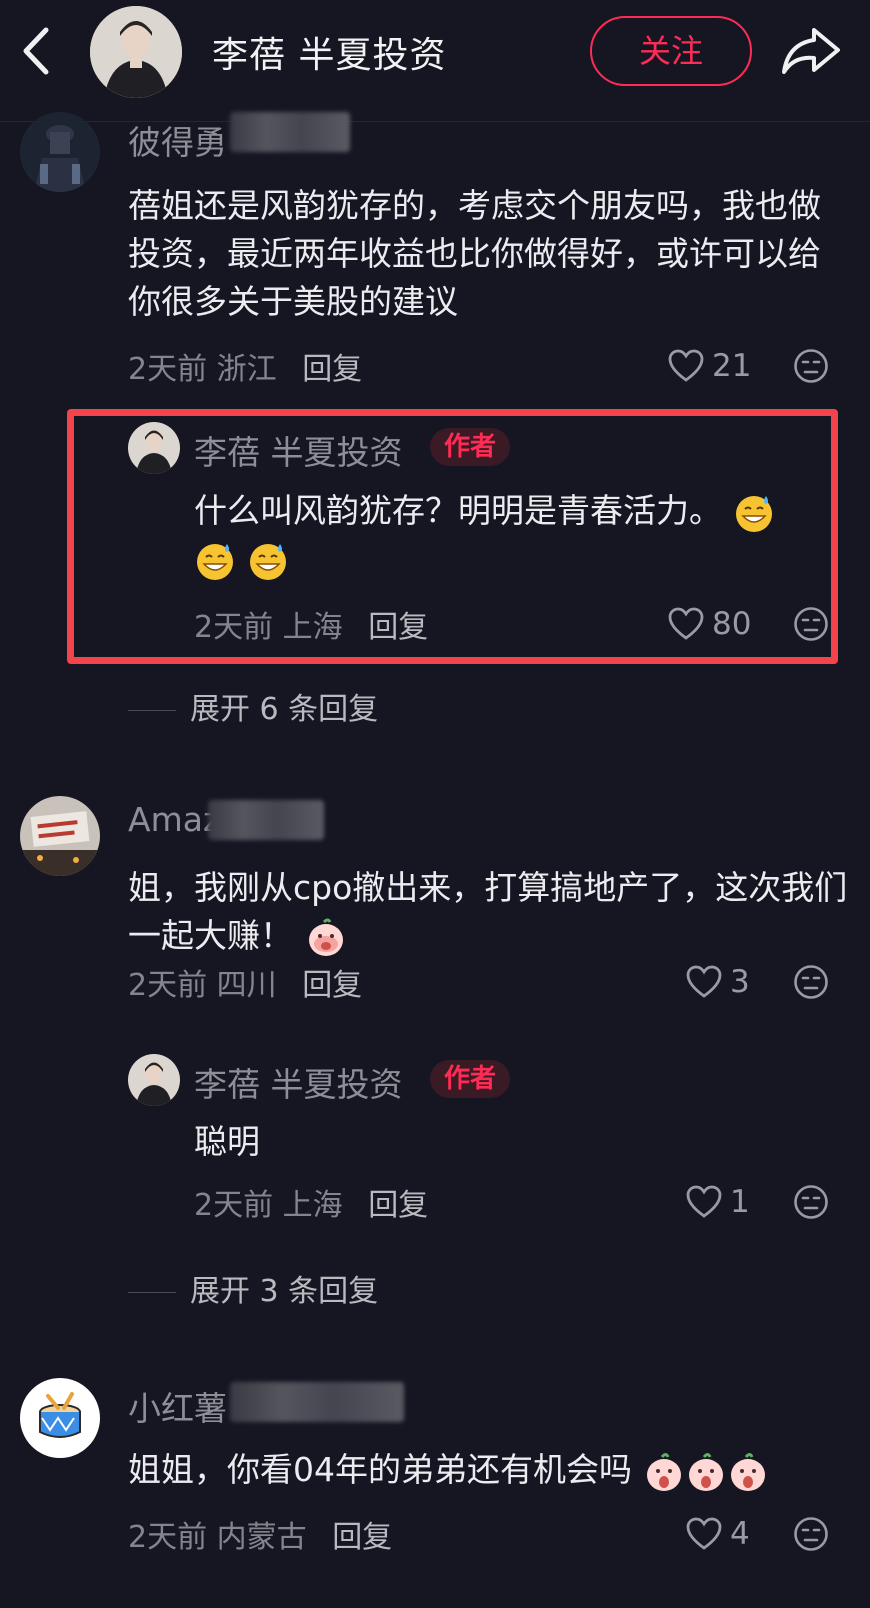 The image size is (870, 1608). What do you see at coordinates (261, 1537) in the screenshot?
I see `comment-location: 内蒙古` at bounding box center [261, 1537].